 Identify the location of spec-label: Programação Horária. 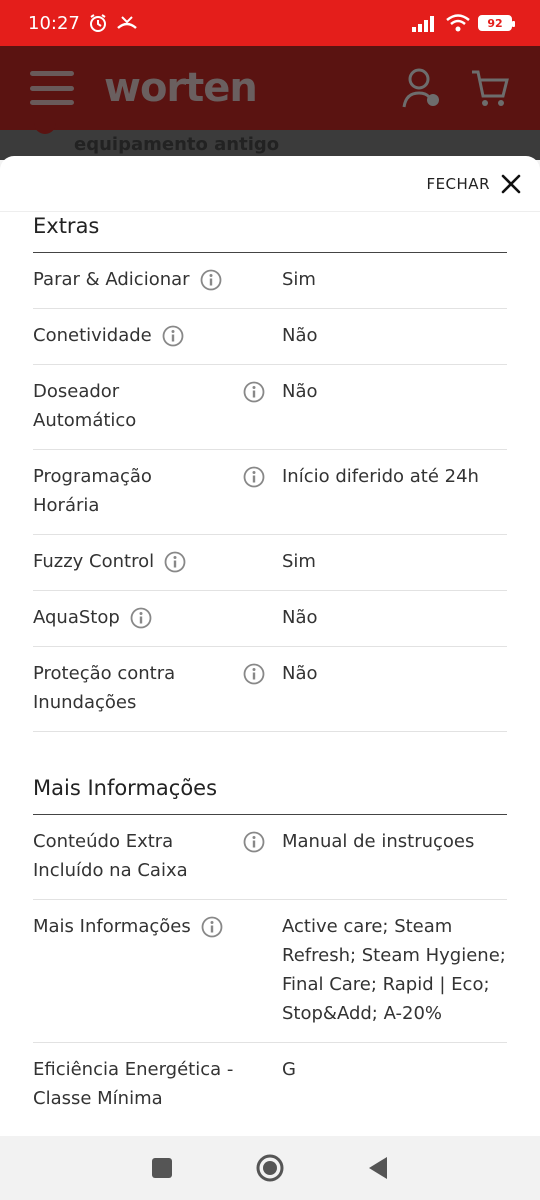
(92, 491).